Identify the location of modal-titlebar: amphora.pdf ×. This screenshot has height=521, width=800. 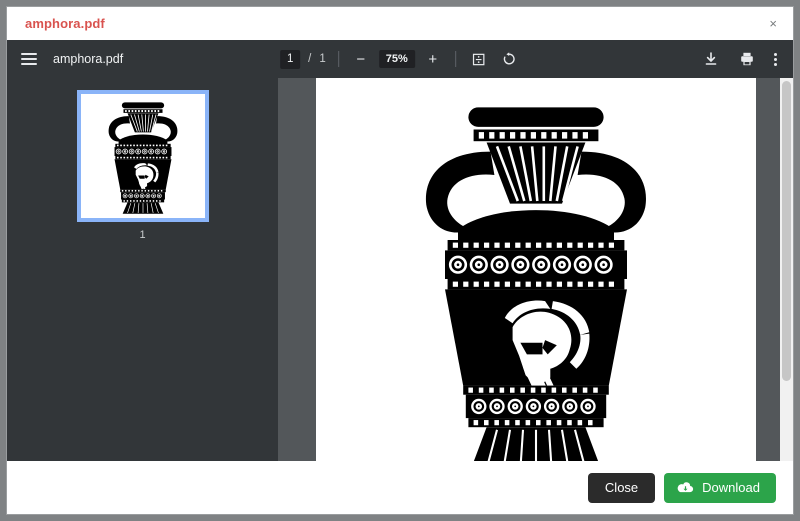
(400, 23).